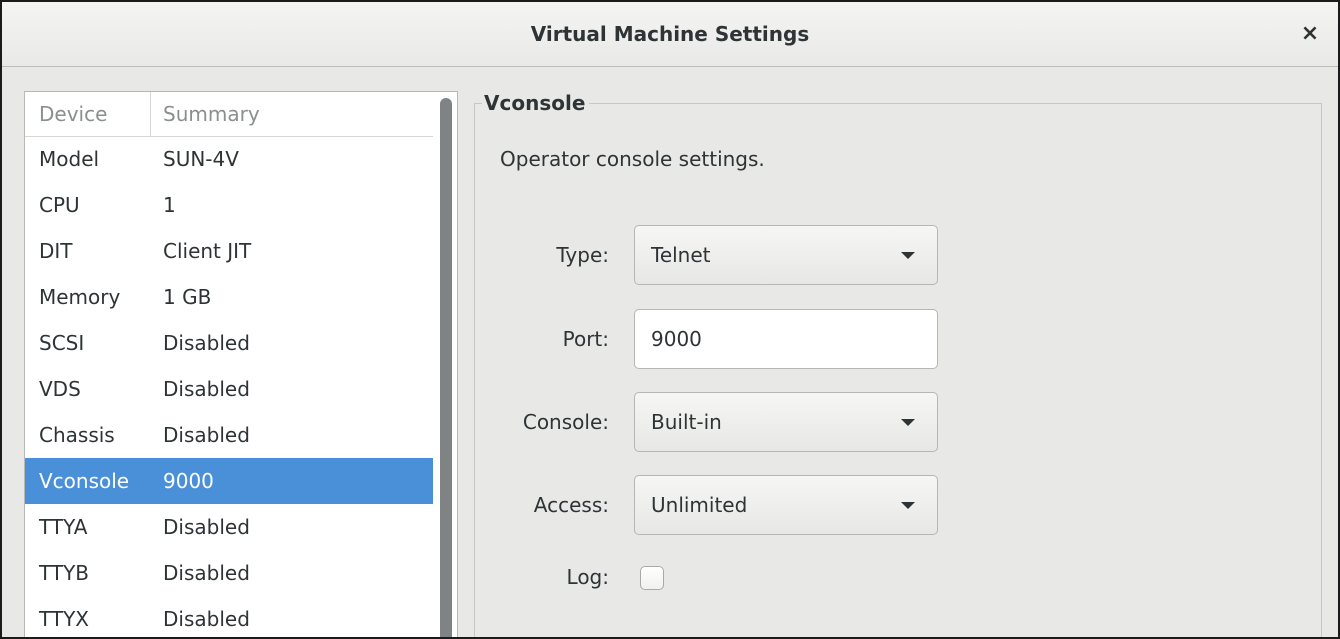  What do you see at coordinates (686, 422) in the screenshot?
I see `console-dropdown-value: Built-in` at bounding box center [686, 422].